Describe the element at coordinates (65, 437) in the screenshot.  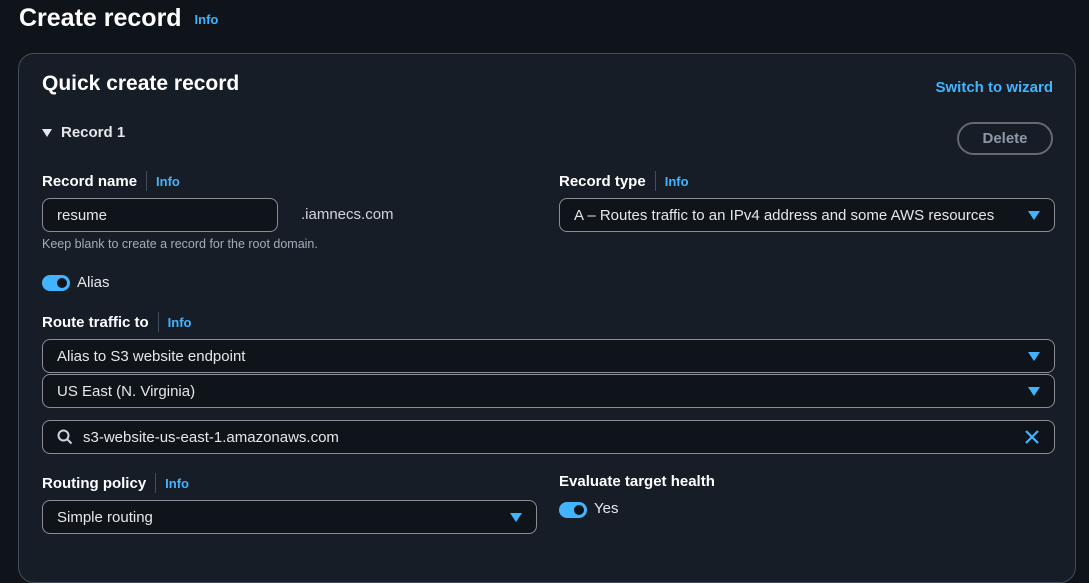
I see `search-icon` at that location.